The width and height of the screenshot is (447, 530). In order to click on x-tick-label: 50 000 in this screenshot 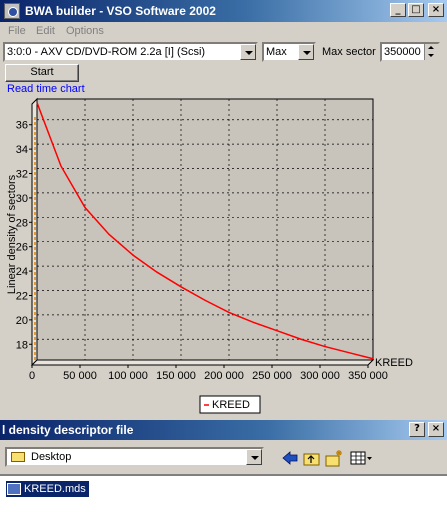, I will do `click(80, 376)`.